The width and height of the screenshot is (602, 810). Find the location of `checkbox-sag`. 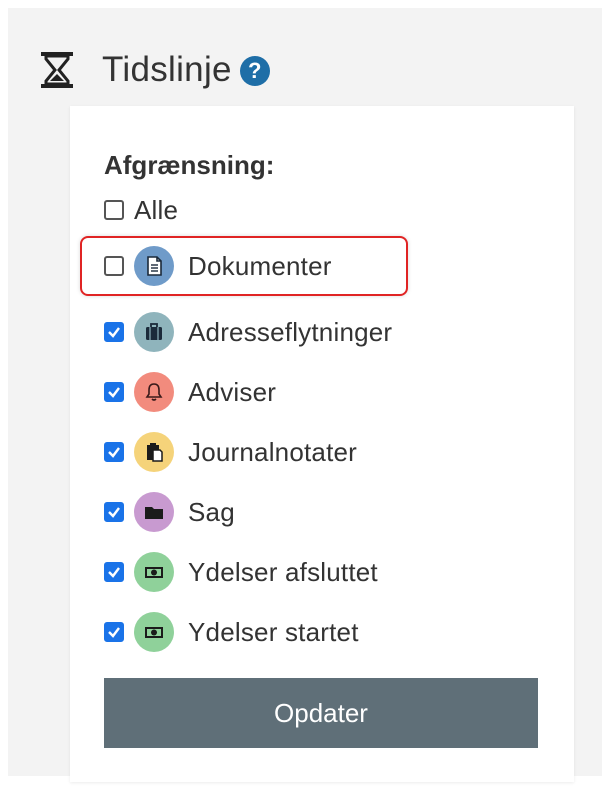

checkbox-sag is located at coordinates (114, 512).